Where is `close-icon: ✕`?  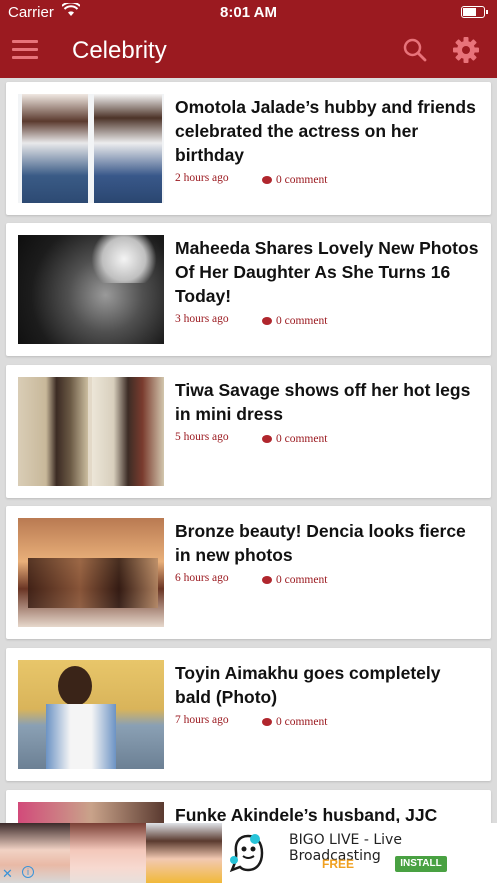 close-icon: ✕ is located at coordinates (7, 874).